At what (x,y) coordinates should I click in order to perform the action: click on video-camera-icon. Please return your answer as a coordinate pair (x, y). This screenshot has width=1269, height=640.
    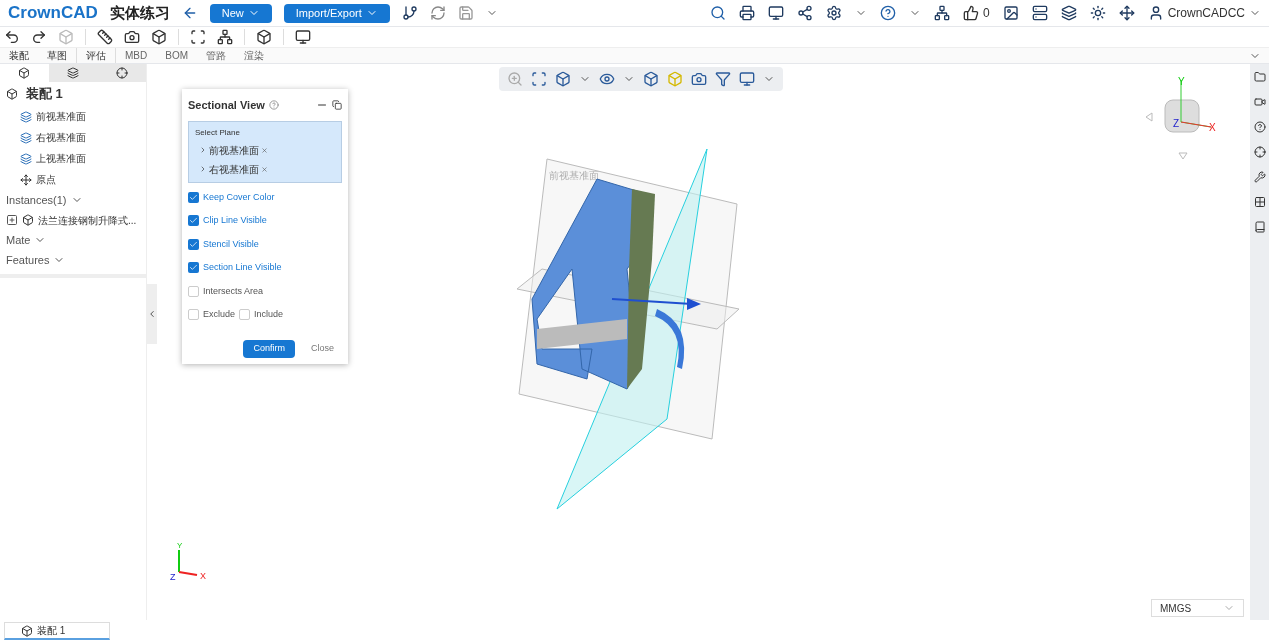
    Looking at the image, I should click on (1259, 102).